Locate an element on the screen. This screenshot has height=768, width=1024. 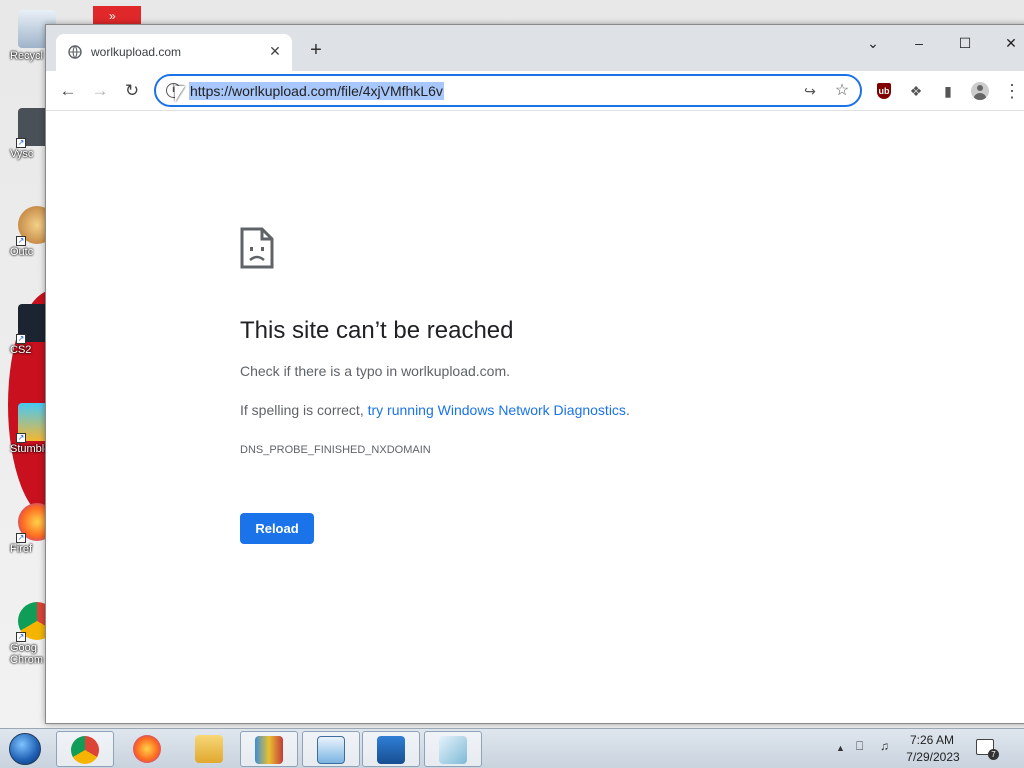
taskbar-file-explorer is located at coordinates (209, 749).